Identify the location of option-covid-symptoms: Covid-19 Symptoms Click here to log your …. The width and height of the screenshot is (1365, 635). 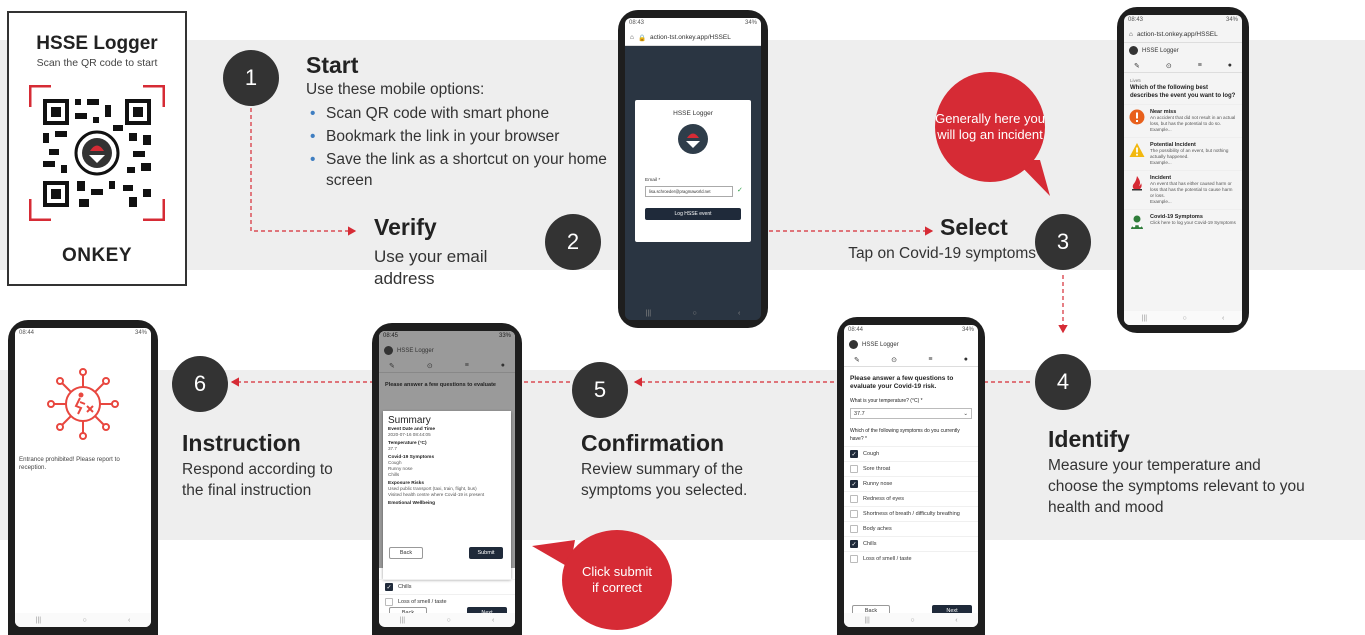
(1183, 221).